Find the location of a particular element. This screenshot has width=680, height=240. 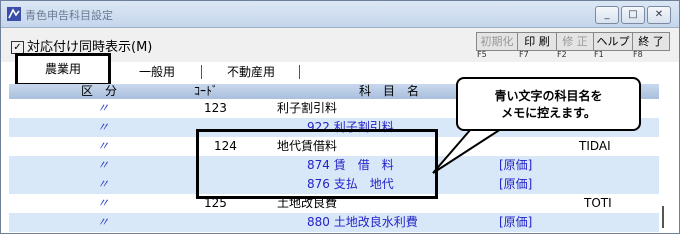

annotation-callout: 青い文字の科目名を メモに控えます。 is located at coordinates (548, 104).